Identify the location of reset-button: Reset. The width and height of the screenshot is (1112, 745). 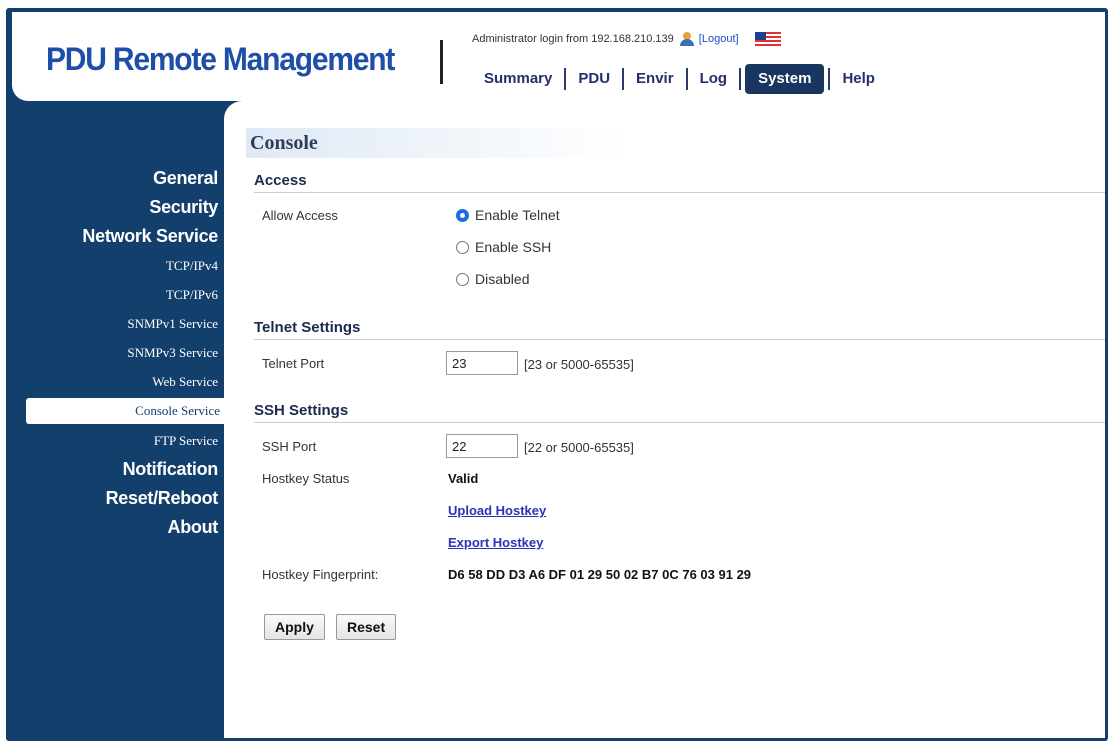
(366, 627).